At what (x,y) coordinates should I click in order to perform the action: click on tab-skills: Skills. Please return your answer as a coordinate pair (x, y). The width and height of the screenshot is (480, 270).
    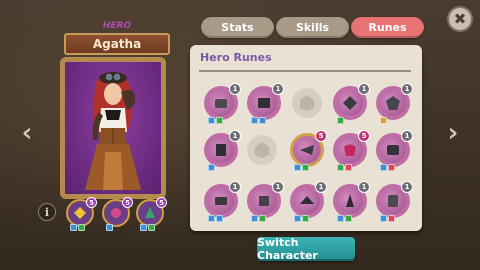
    Looking at the image, I should click on (312, 27).